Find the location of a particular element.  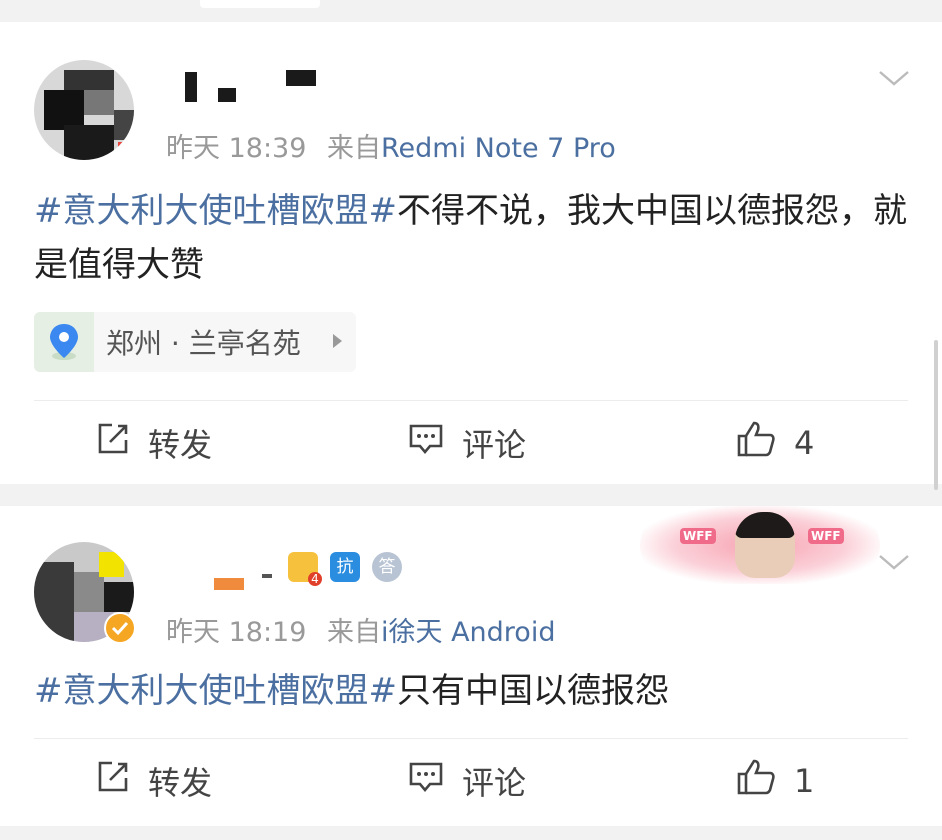

verified-badge-icon is located at coordinates (120, 628).